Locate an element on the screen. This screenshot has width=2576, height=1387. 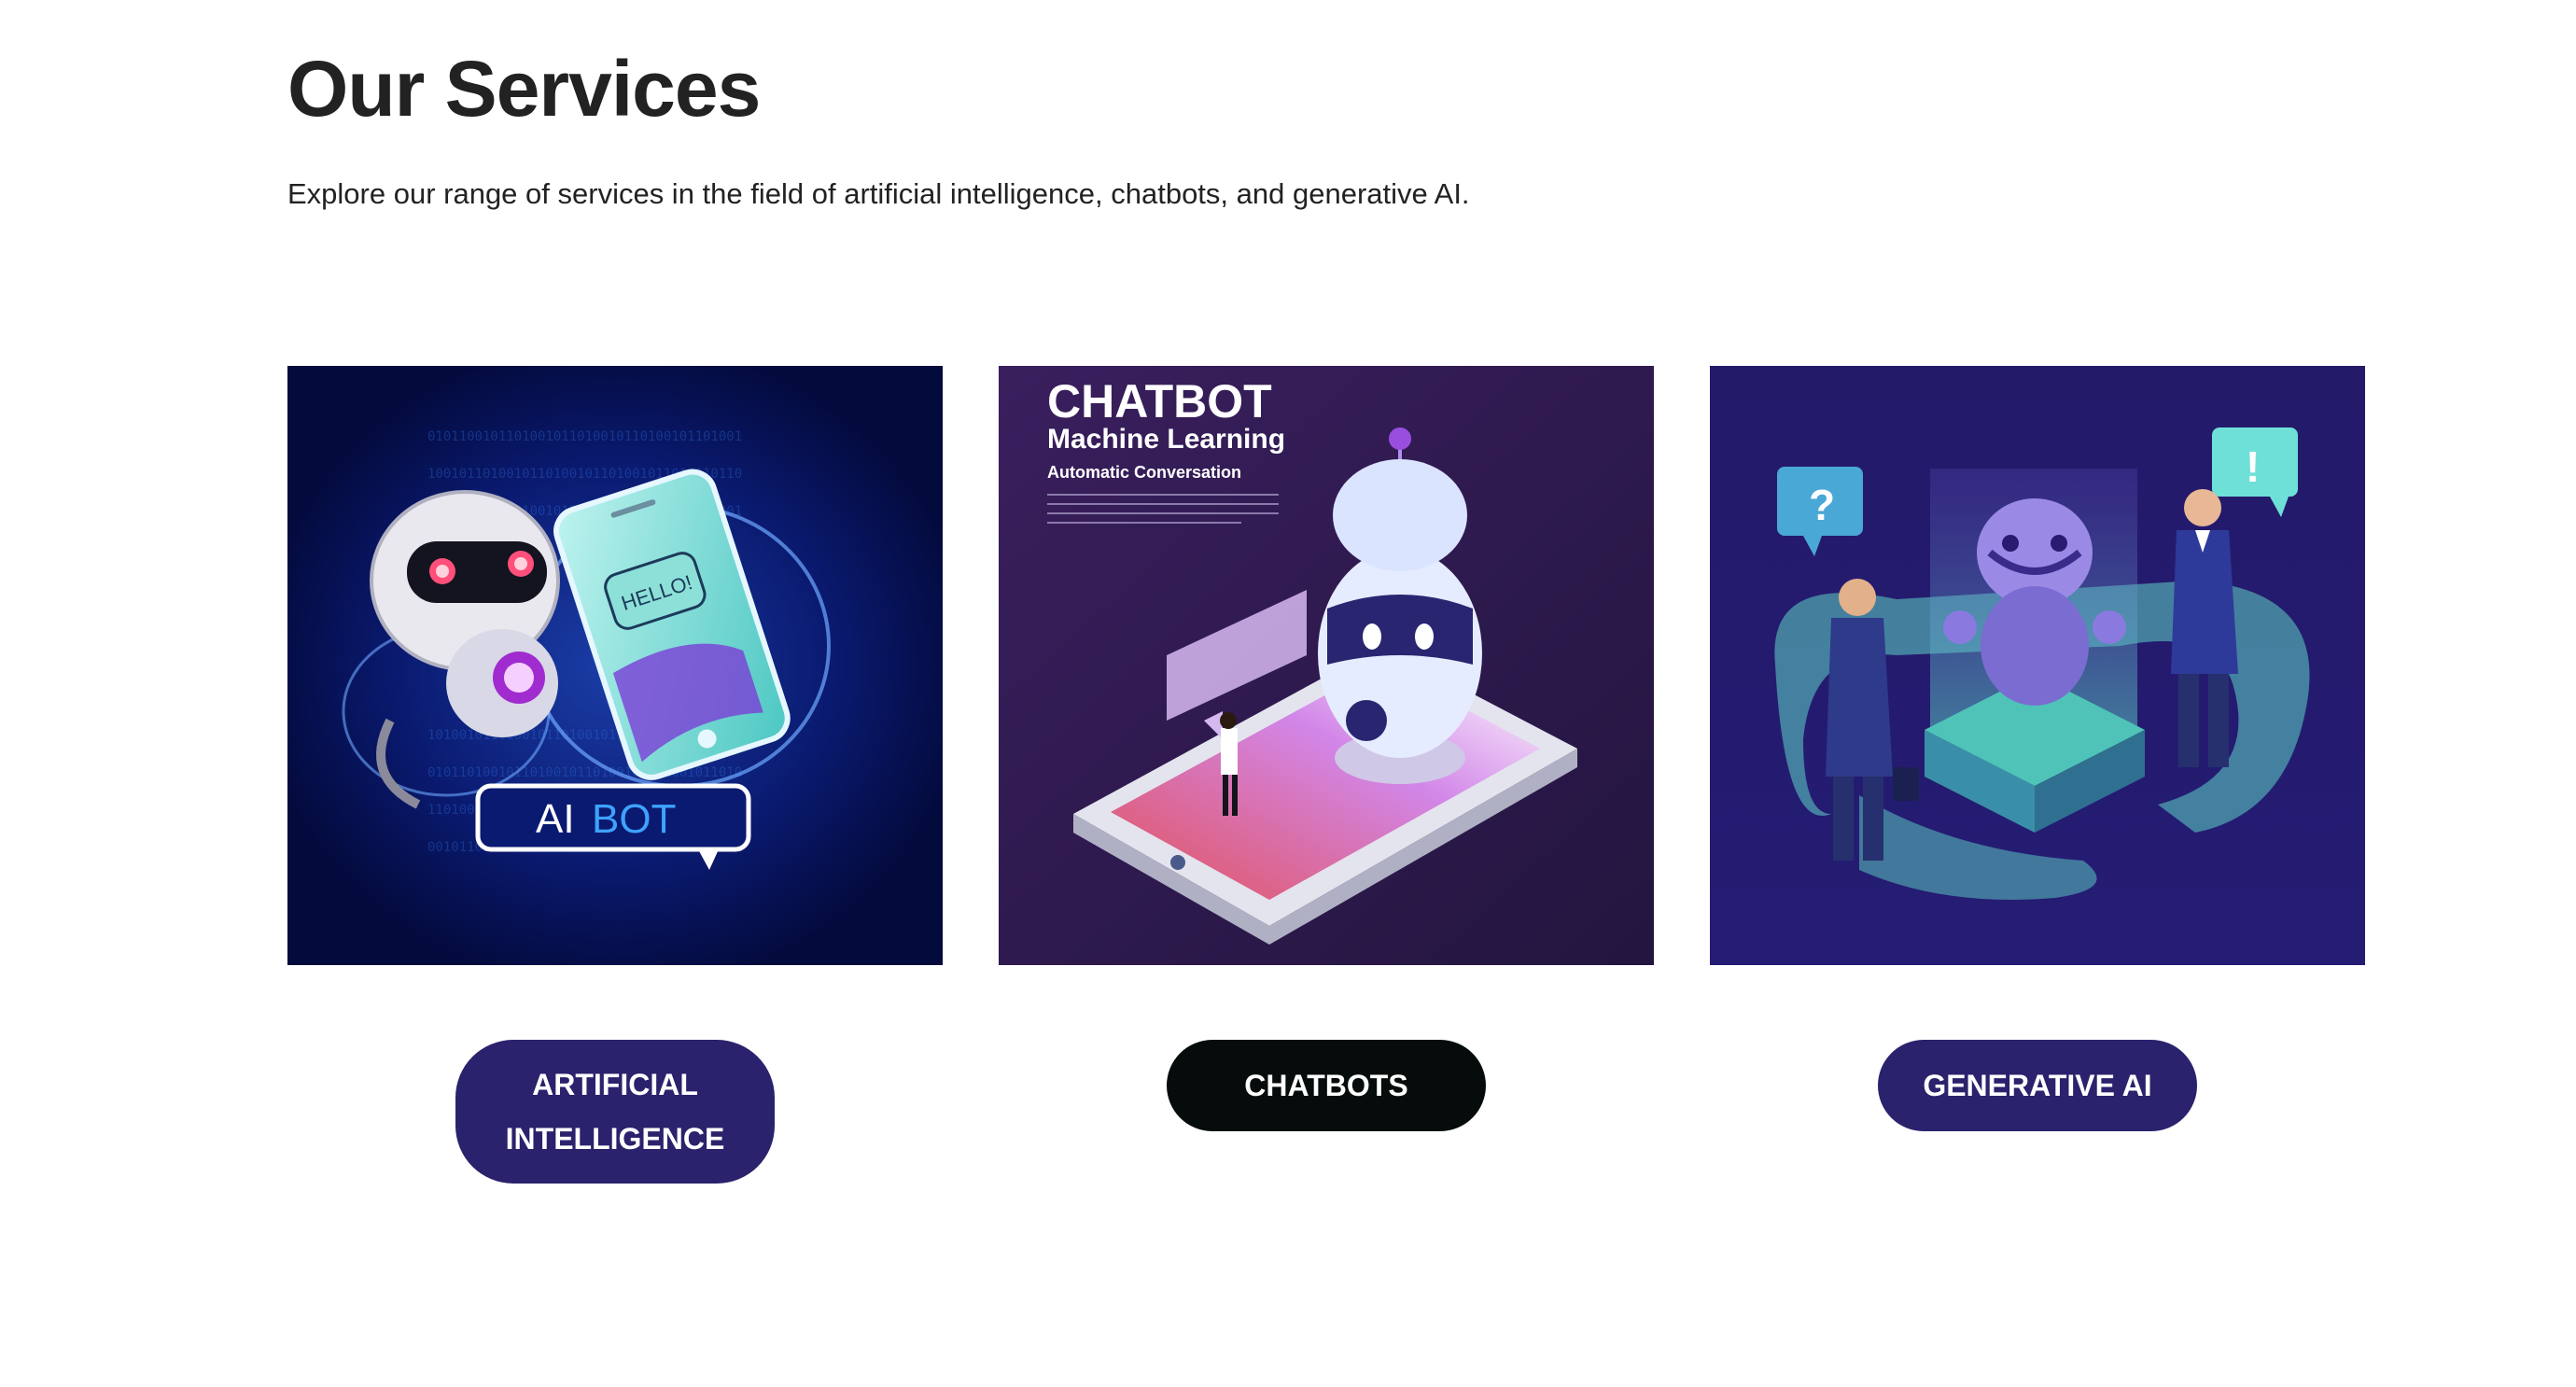
chatbots-button: CHATBOTS is located at coordinates (1326, 1086).